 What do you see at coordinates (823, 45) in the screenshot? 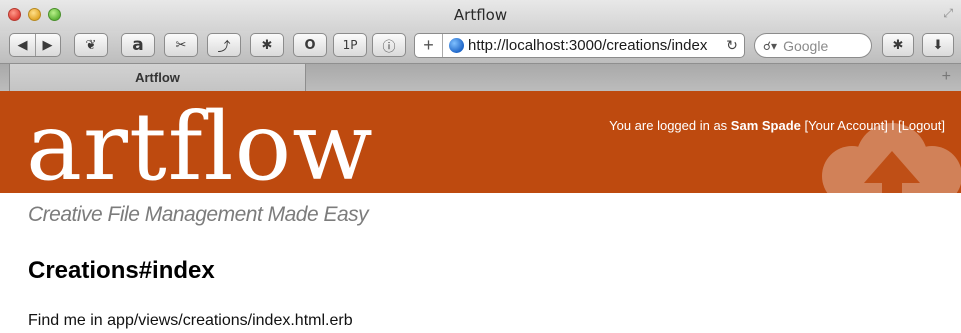
I see `search-input` at bounding box center [823, 45].